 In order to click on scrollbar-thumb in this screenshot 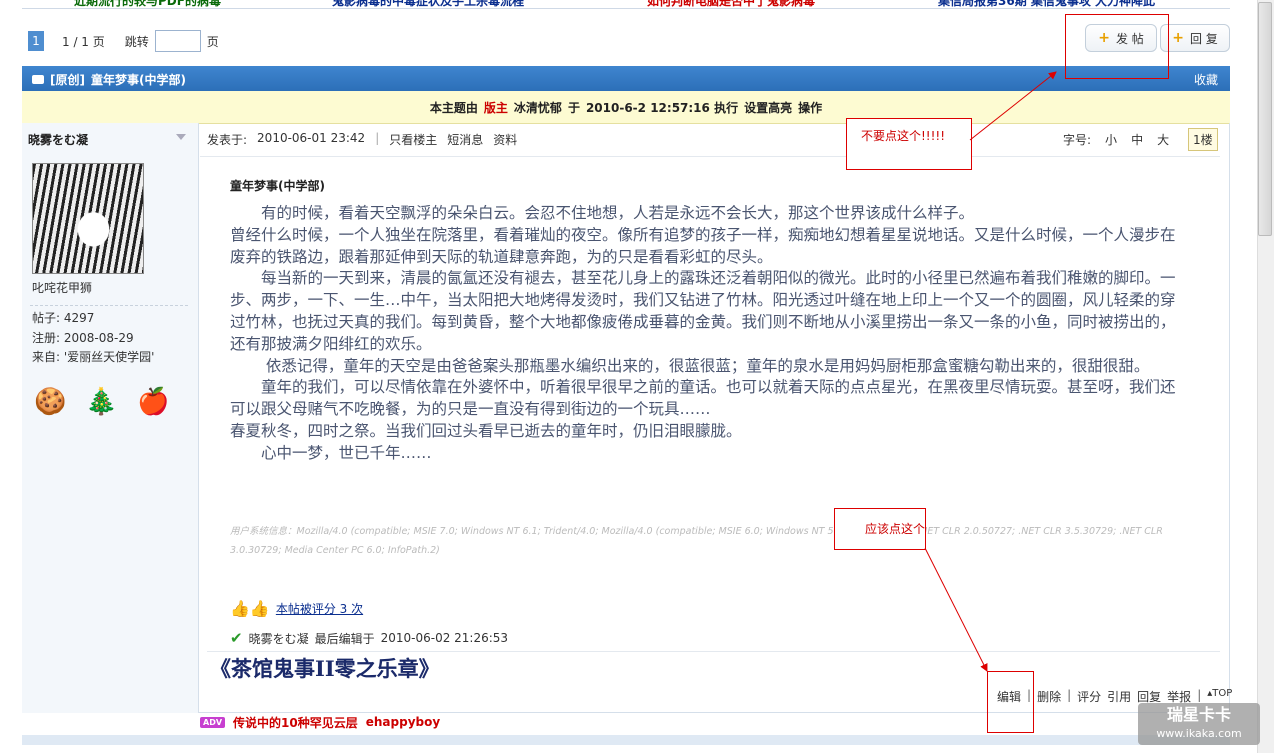, I will do `click(1265, 119)`.